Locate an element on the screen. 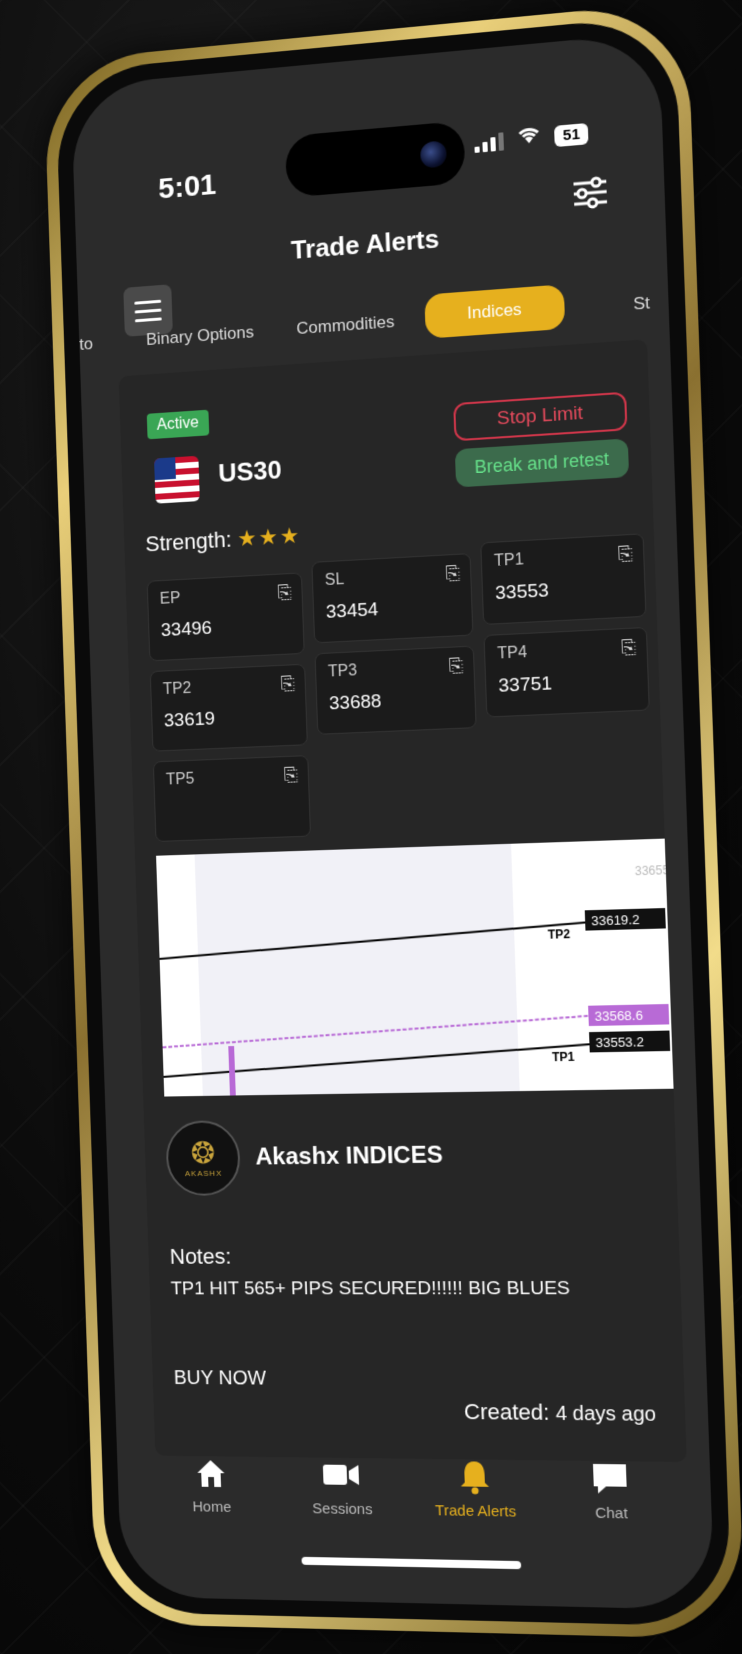  camera-icon is located at coordinates (433, 154).